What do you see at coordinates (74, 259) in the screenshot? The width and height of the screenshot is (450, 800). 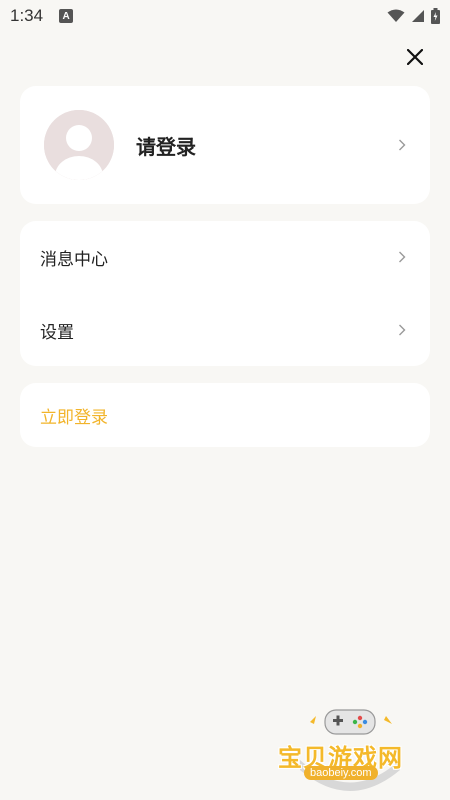 I see `menu-item-label: 消息中心` at bounding box center [74, 259].